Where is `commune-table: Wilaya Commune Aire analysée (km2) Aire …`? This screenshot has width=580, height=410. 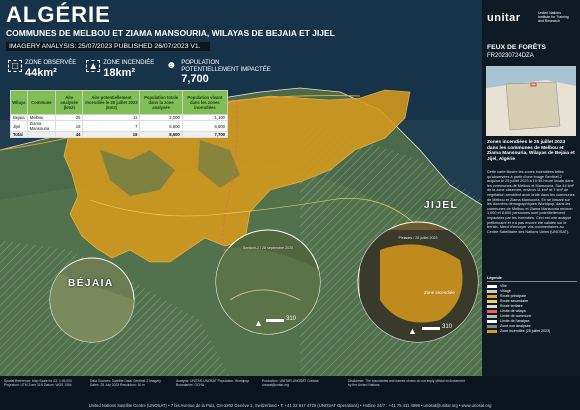
commune-table: Wilaya Commune Aire analysée (km2) Aire … is located at coordinates (119, 114).